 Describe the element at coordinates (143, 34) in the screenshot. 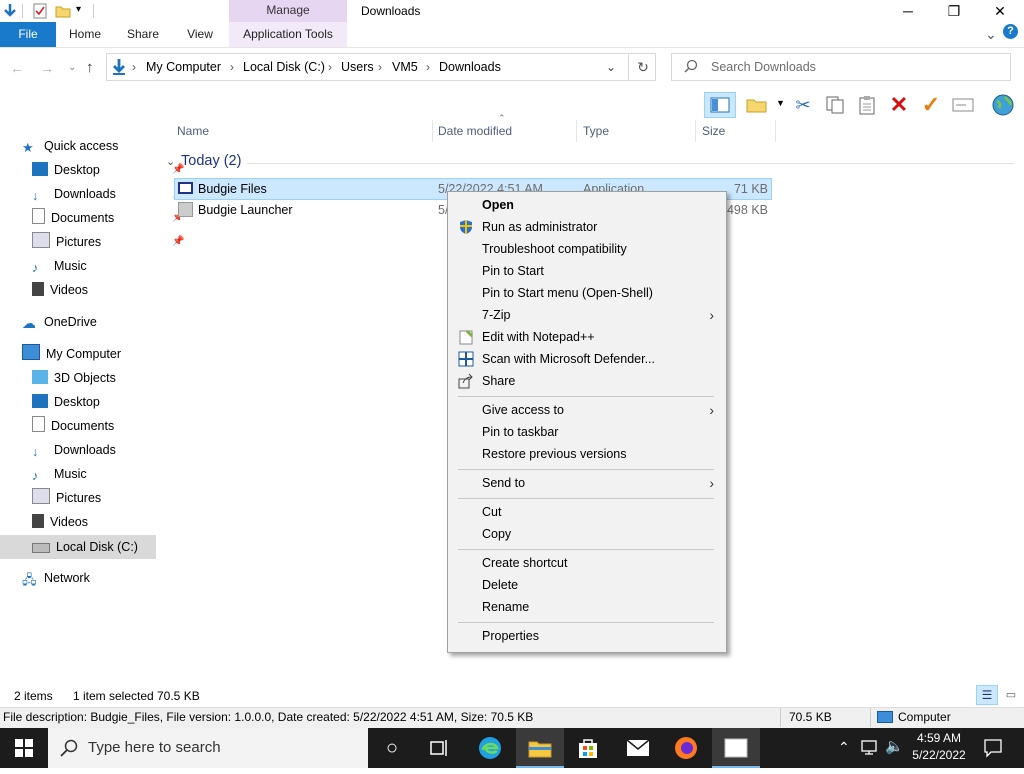

I see `tab-share: Share` at that location.